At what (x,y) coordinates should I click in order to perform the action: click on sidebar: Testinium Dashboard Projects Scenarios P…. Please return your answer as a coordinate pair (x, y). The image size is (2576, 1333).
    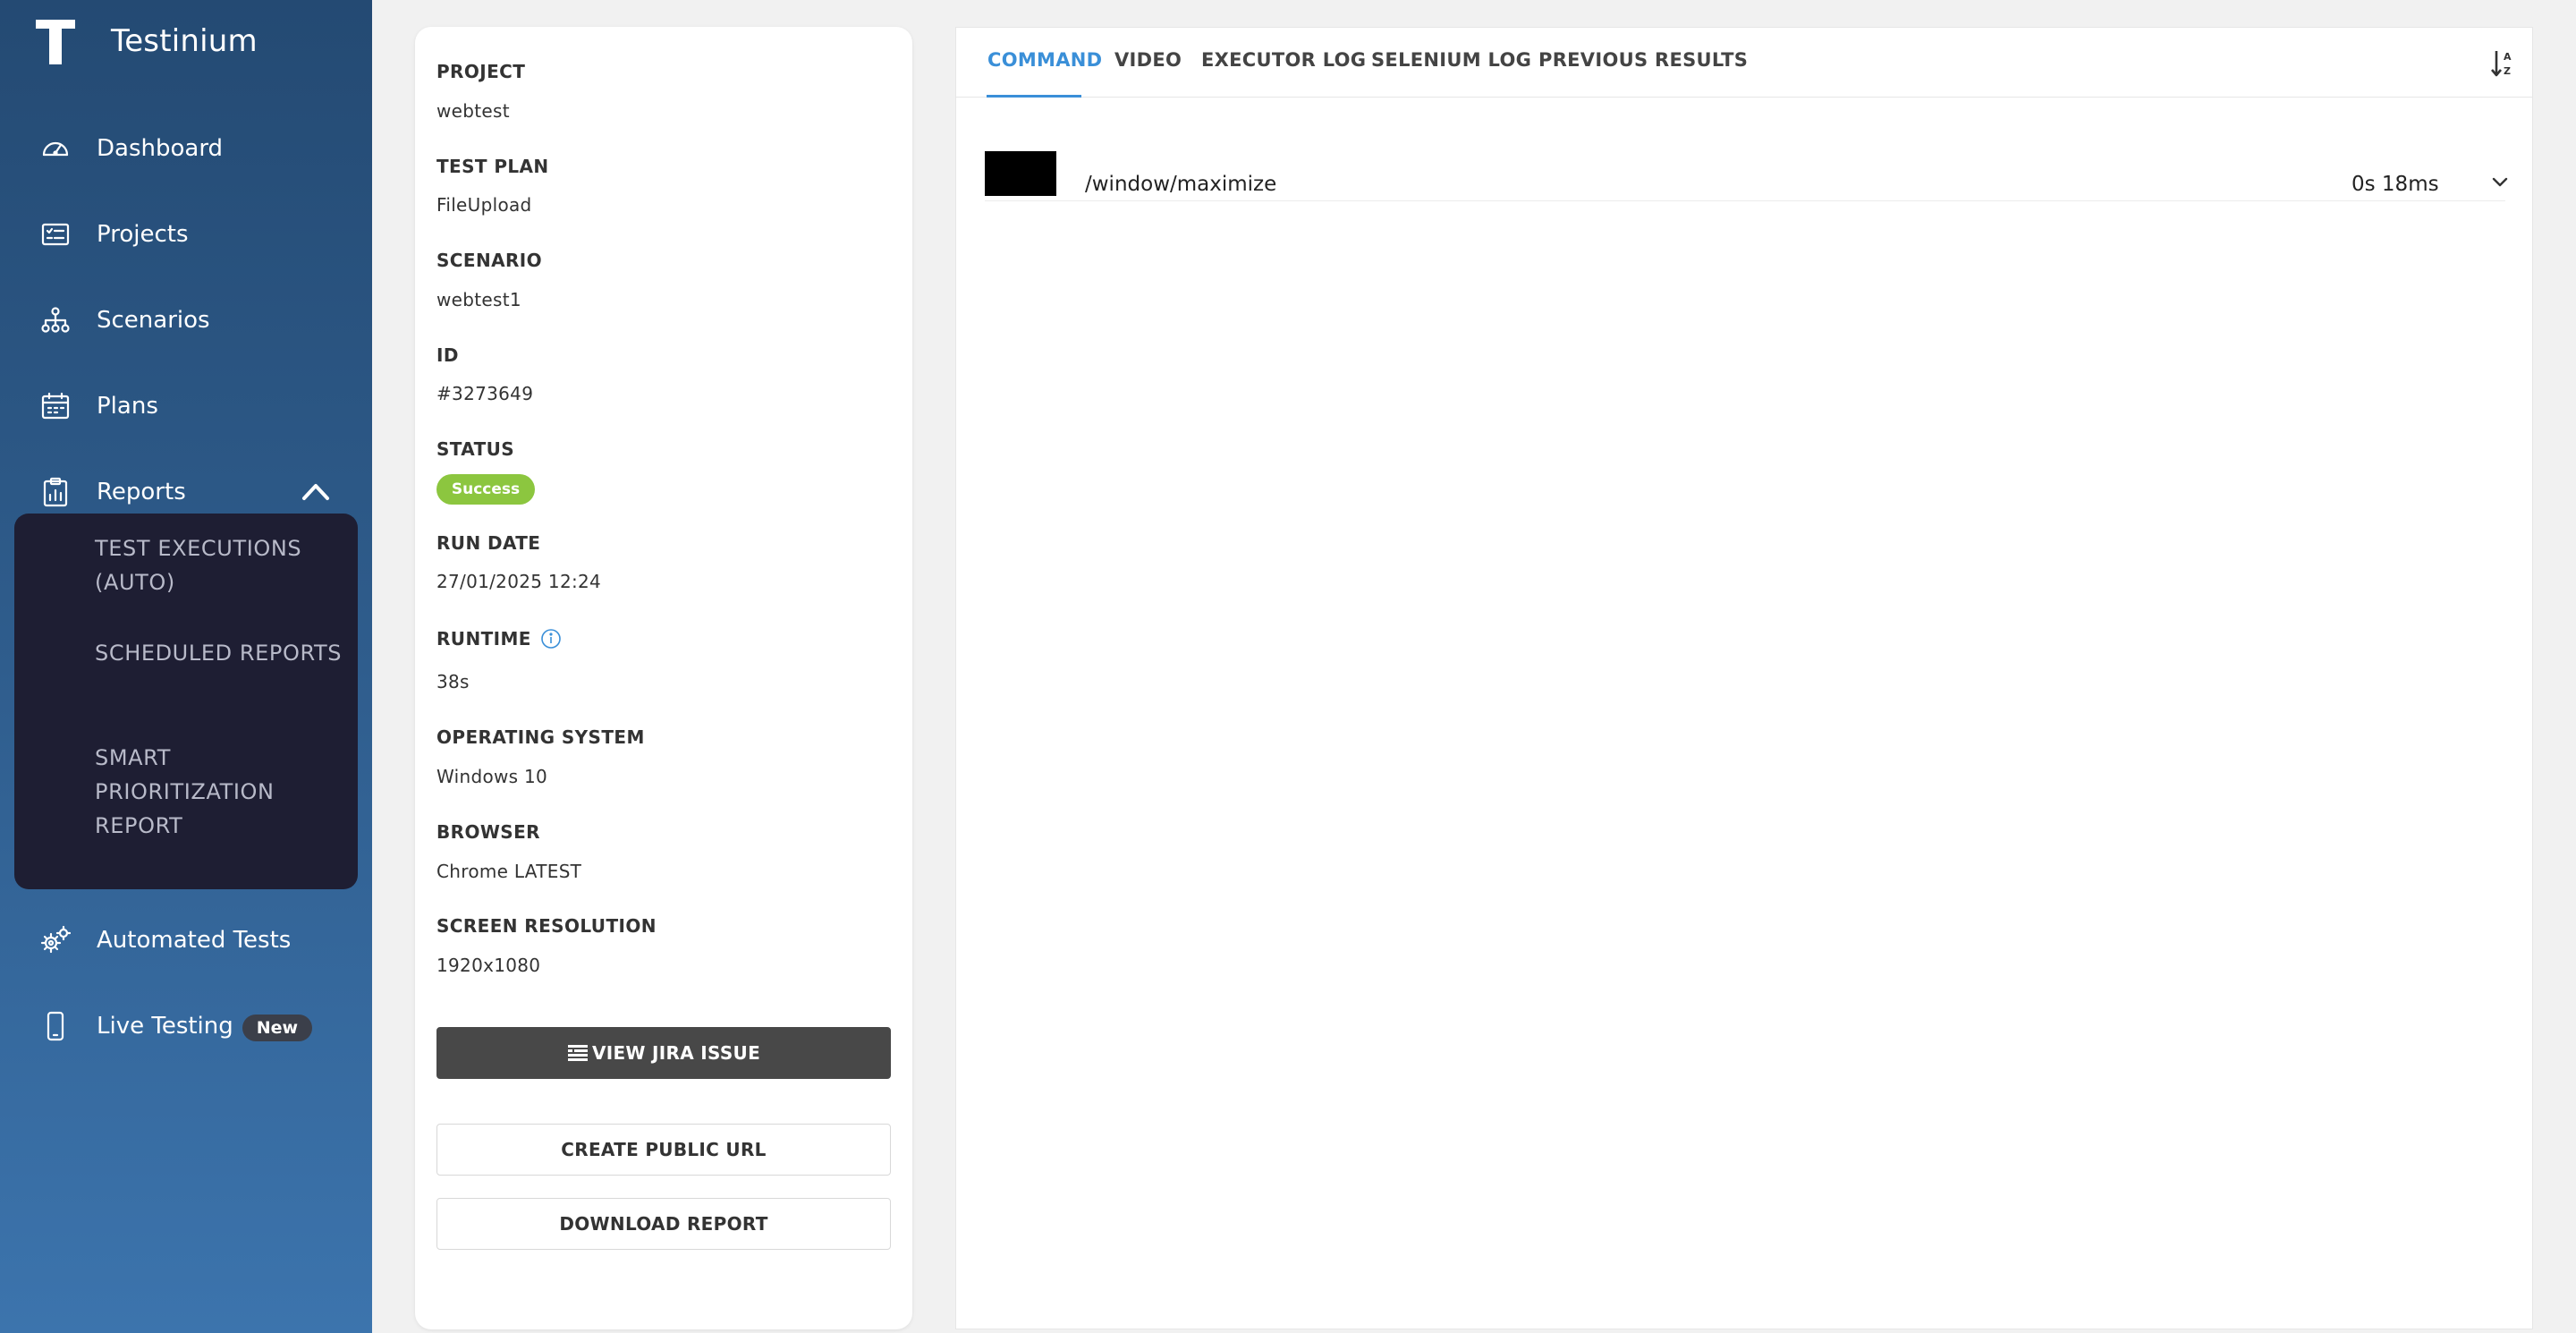
    Looking at the image, I should click on (186, 666).